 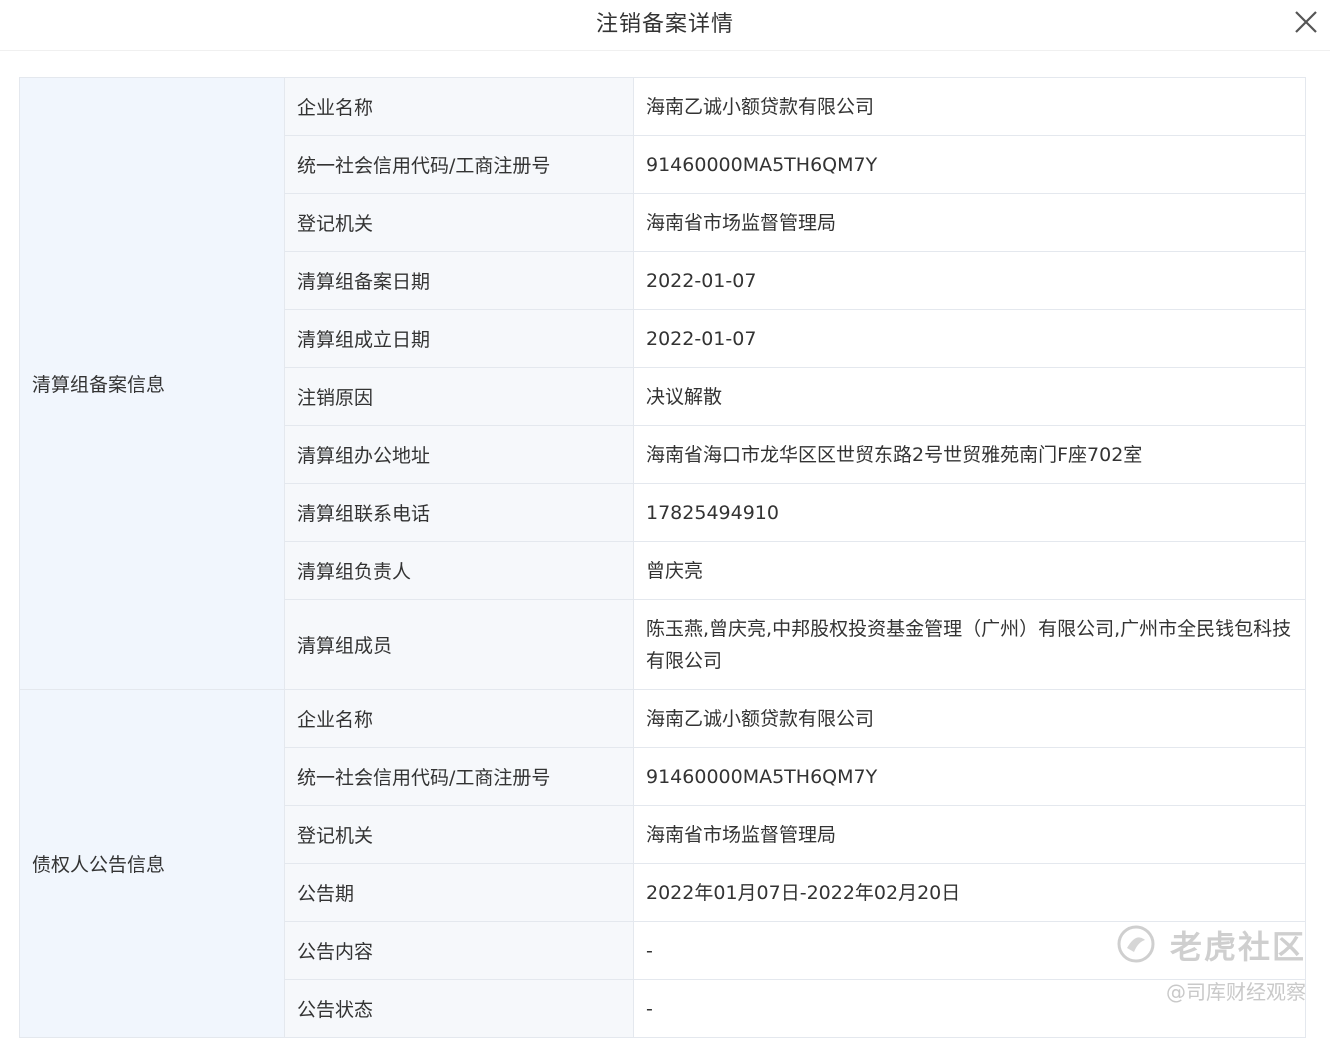 I want to click on field-value: 曾庆亮, so click(x=969, y=570).